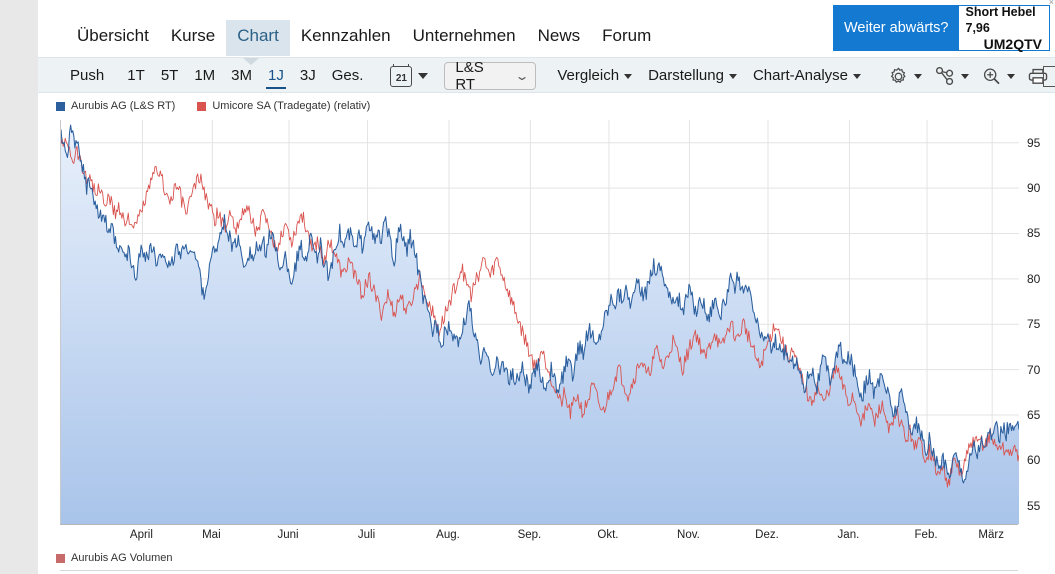  What do you see at coordinates (1034, 188) in the screenshot?
I see `y-axis-tick: 90` at bounding box center [1034, 188].